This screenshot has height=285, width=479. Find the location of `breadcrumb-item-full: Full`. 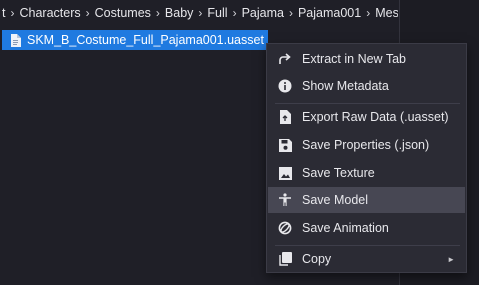

breadcrumb-item-full: Full is located at coordinates (217, 13).